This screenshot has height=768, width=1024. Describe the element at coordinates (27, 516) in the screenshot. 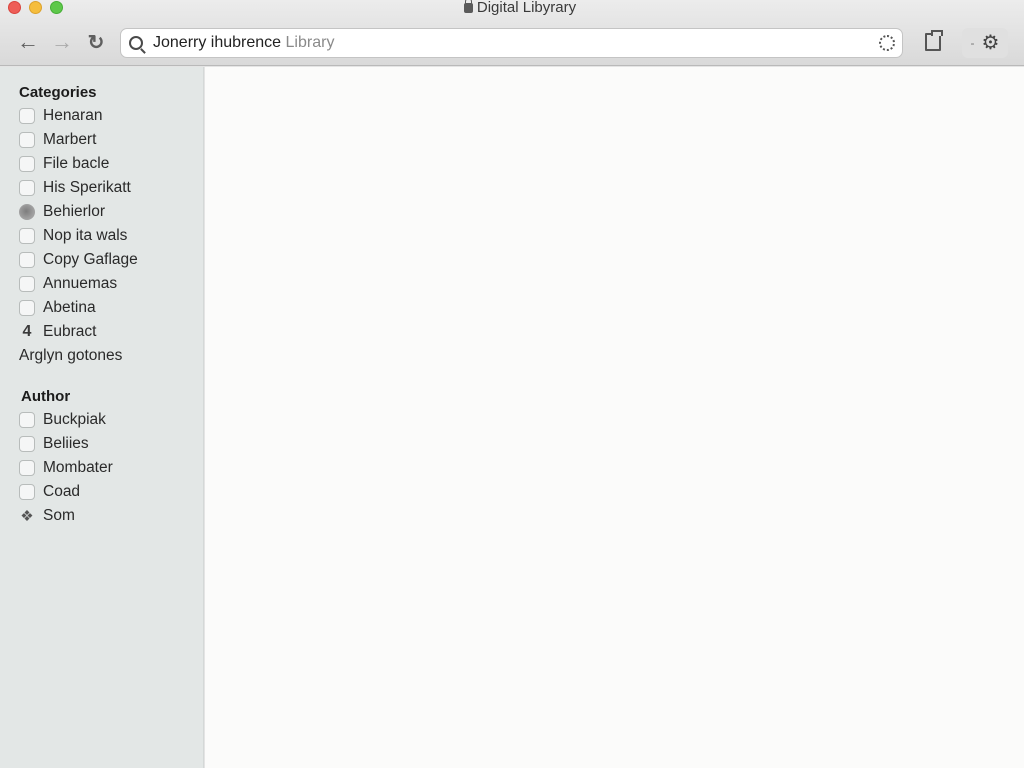

I see `badge-icon: ❖` at that location.